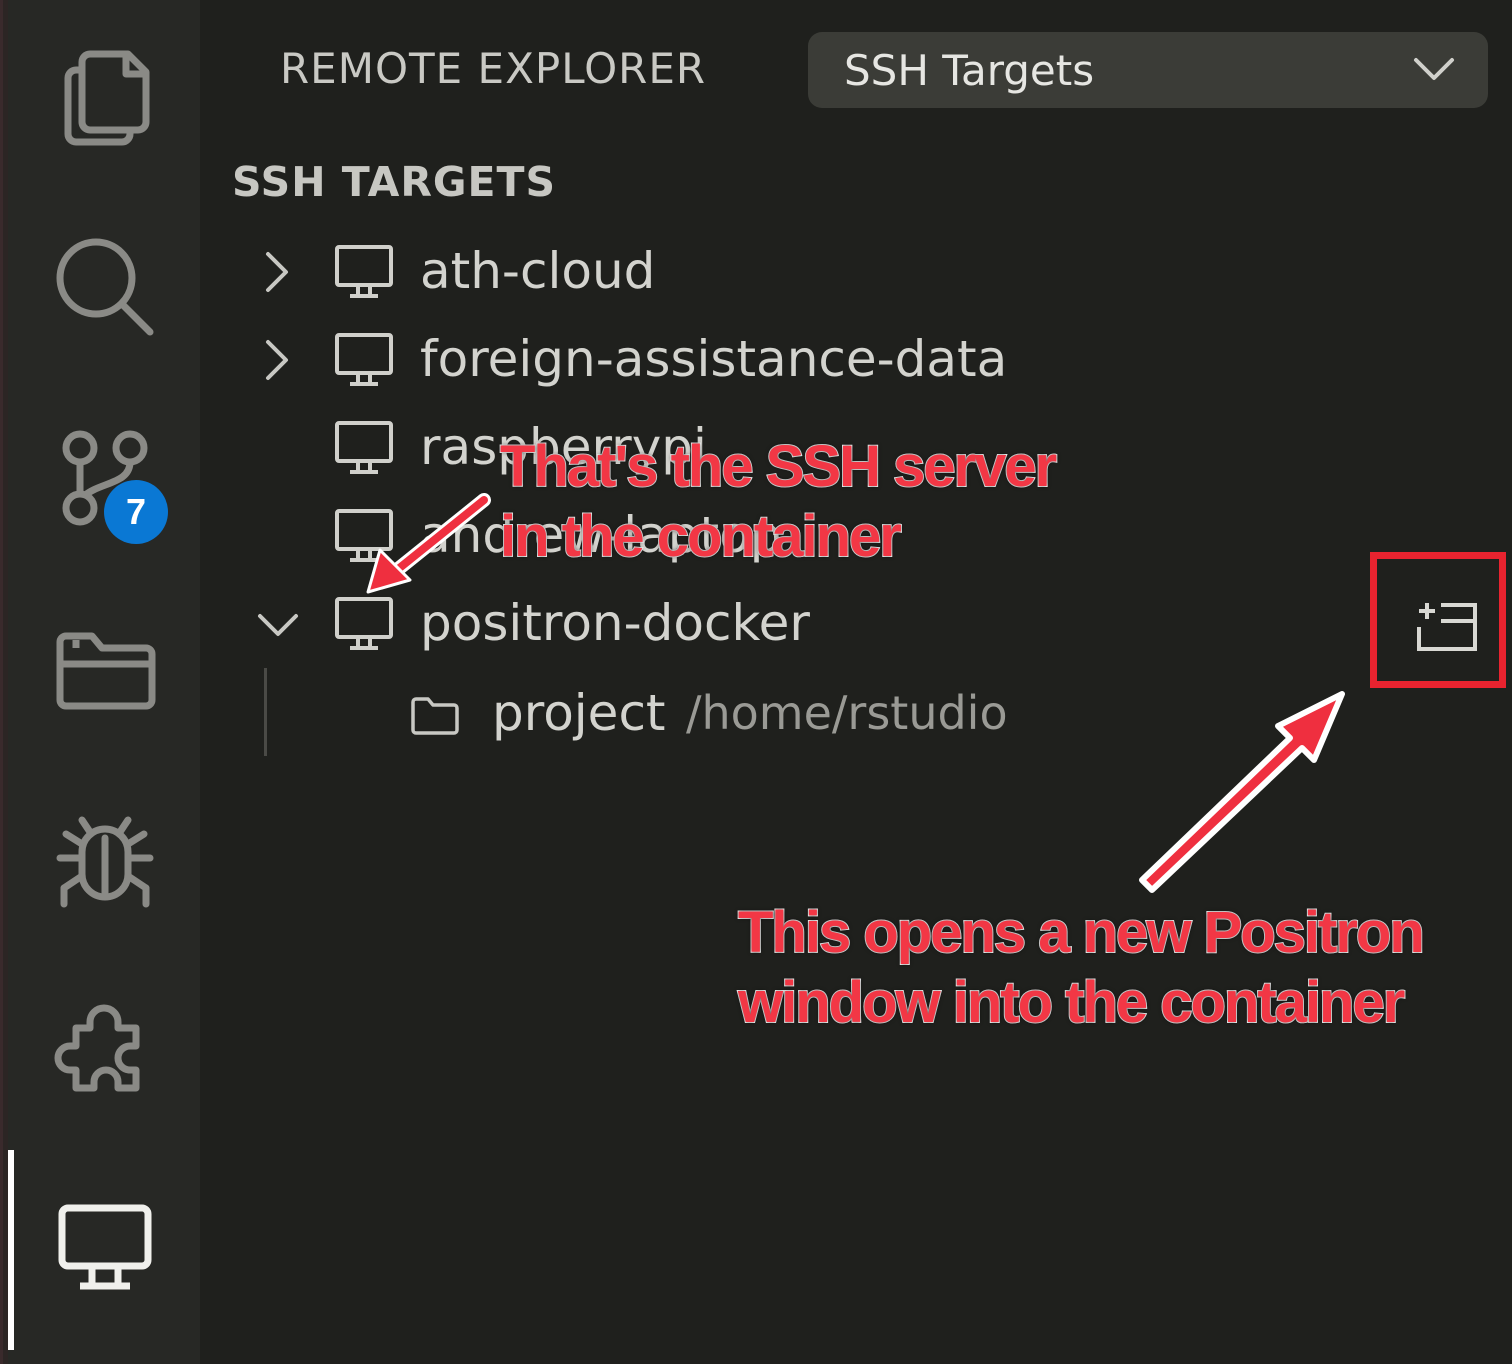 The width and height of the screenshot is (1512, 1364). What do you see at coordinates (701, 536) in the screenshot?
I see `annotation-ssh-server-line2: in the container` at bounding box center [701, 536].